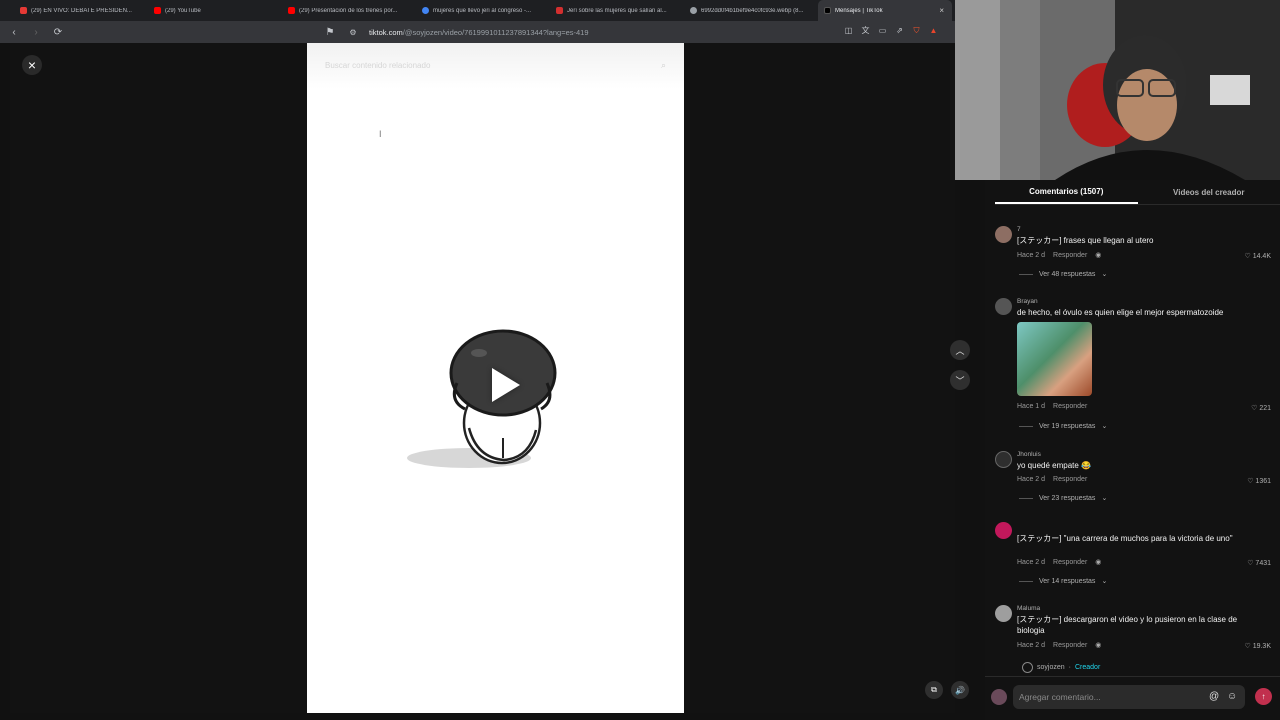 This screenshot has height=720, width=1280. What do you see at coordinates (1026, 498) in the screenshot?
I see `replies-divider` at bounding box center [1026, 498].